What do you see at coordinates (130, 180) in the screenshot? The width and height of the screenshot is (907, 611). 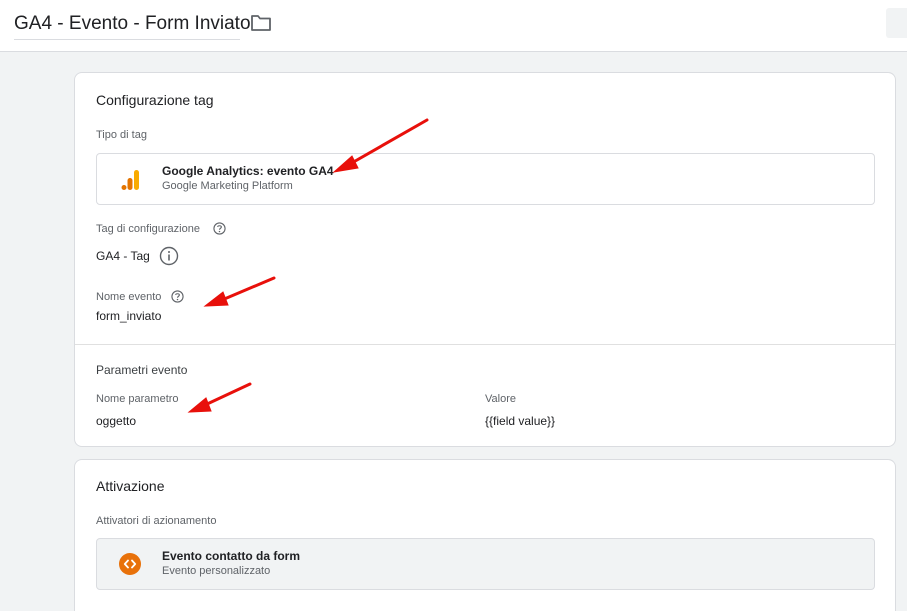 I see `google-analytics-icon` at bounding box center [130, 180].